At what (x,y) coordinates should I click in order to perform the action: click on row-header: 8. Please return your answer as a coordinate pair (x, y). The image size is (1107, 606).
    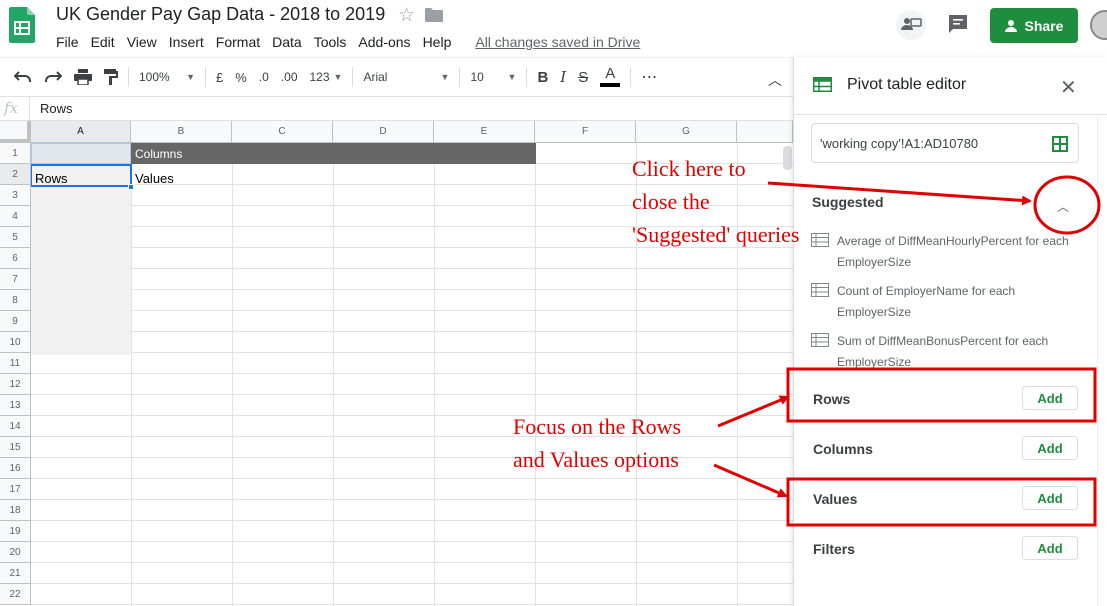
    Looking at the image, I should click on (15, 300).